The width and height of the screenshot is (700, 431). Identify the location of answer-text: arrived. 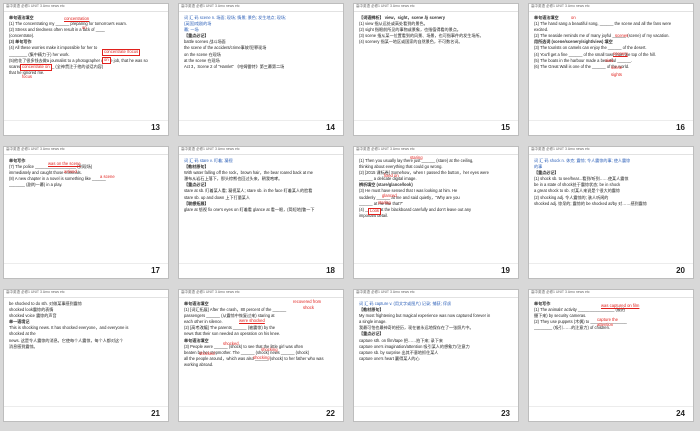
(70, 171).